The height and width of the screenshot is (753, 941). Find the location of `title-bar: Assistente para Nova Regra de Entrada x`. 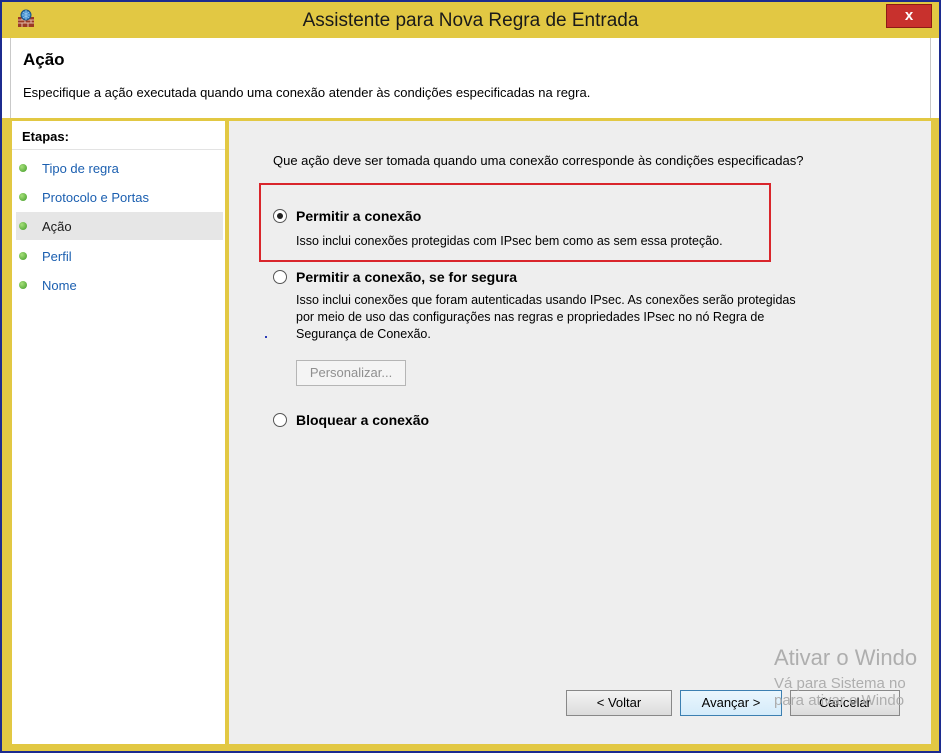

title-bar: Assistente para Nova Regra de Entrada x is located at coordinates (470, 20).